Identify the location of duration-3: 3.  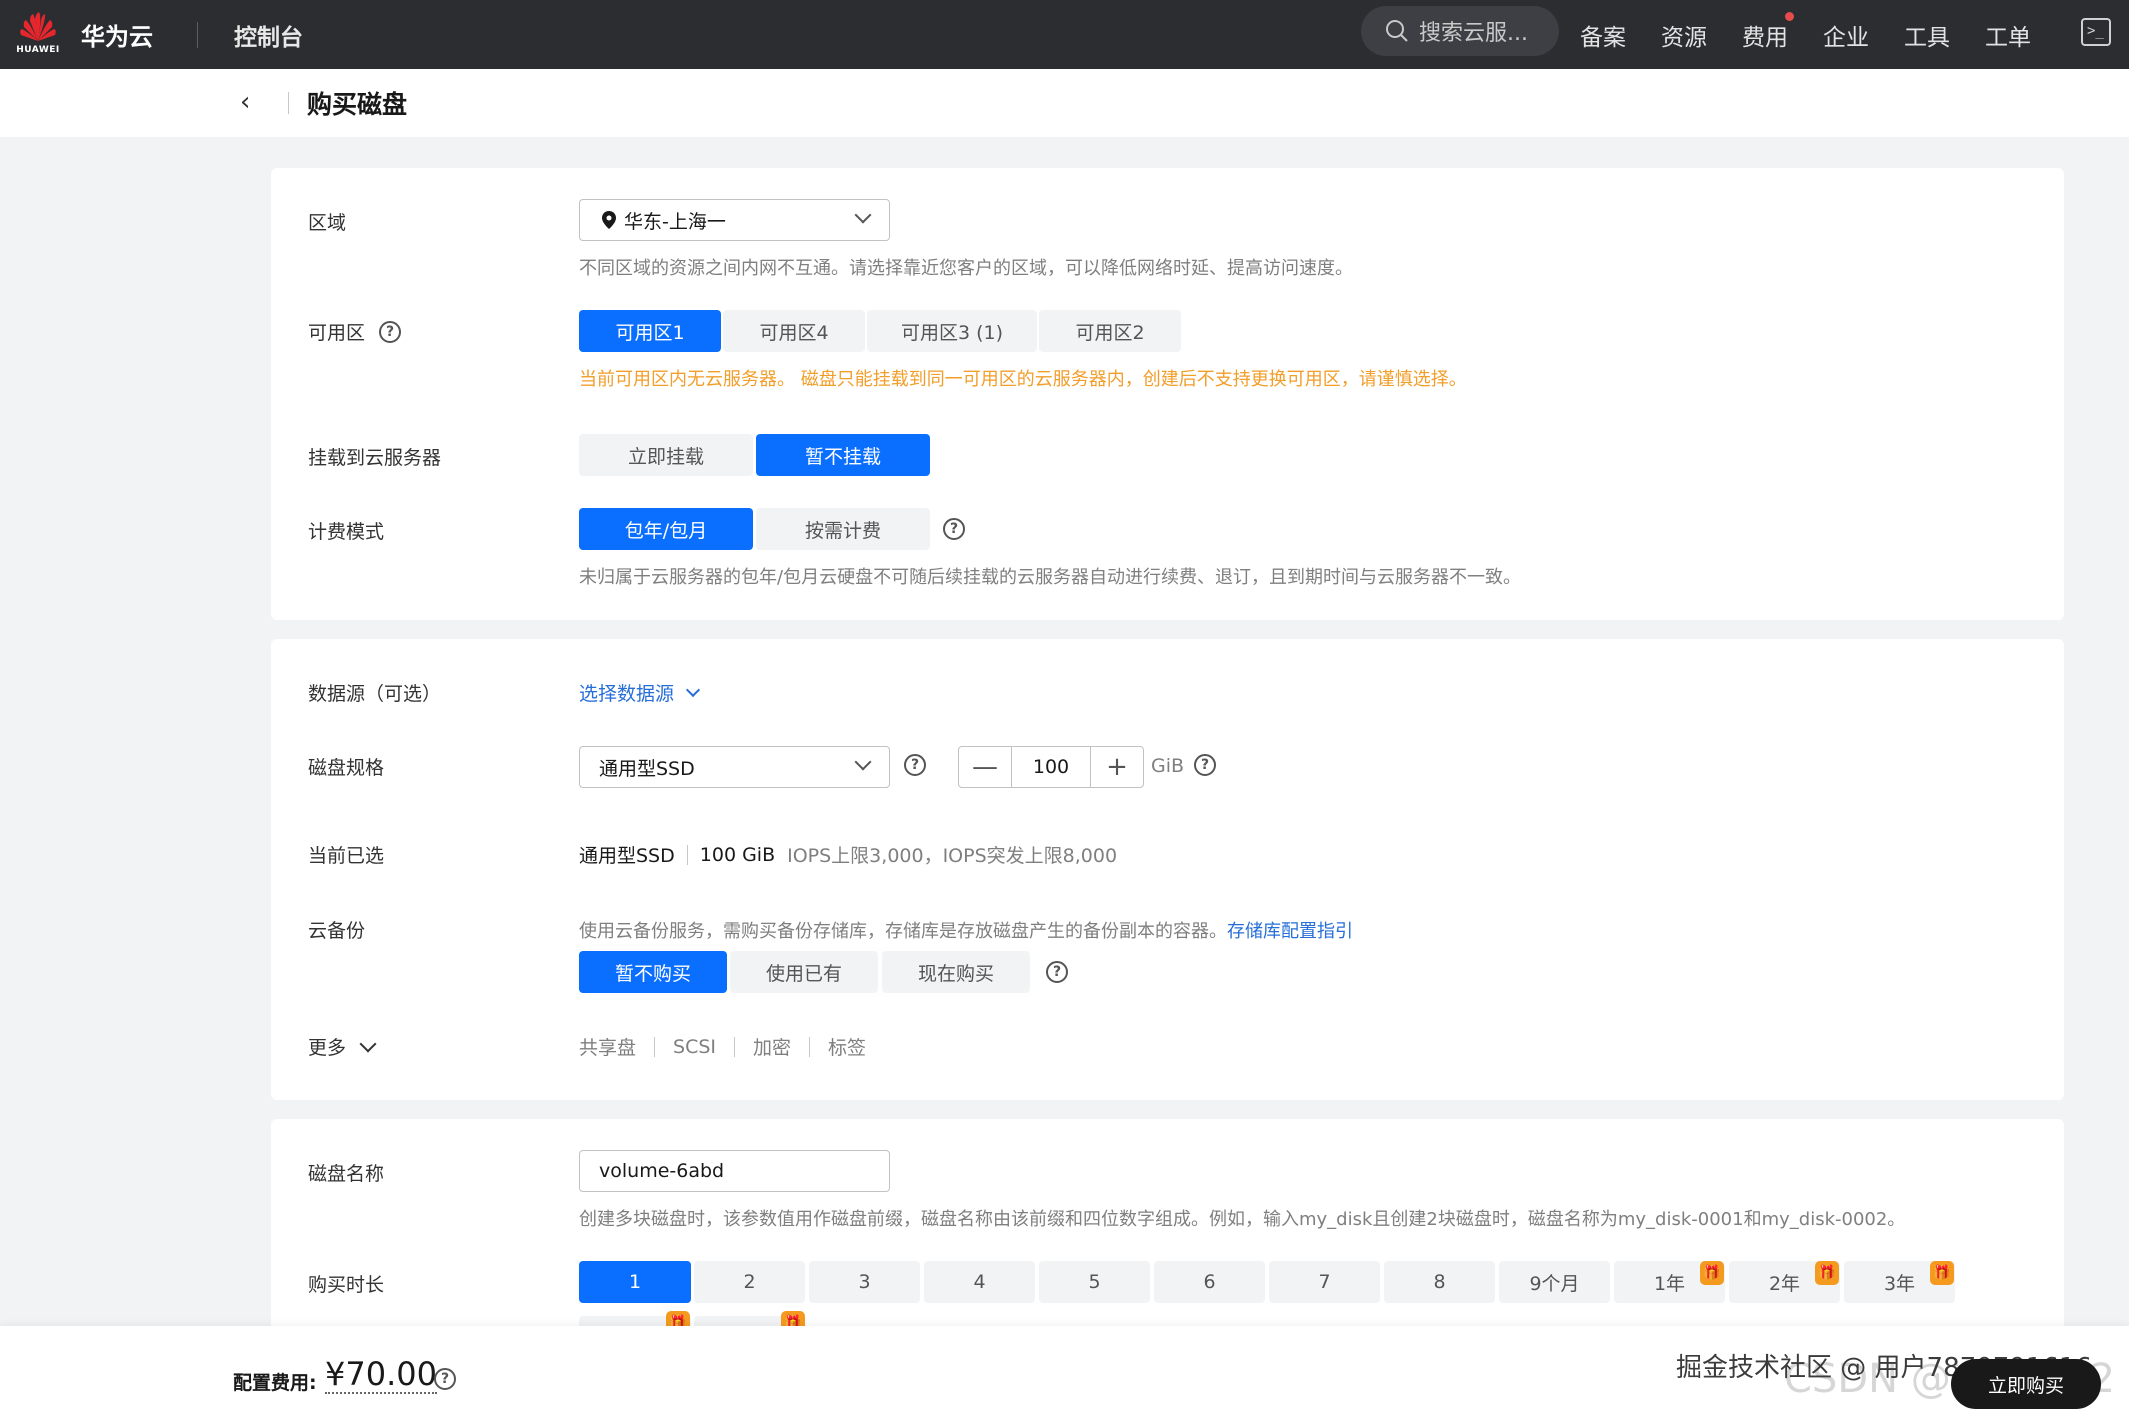
(864, 1282).